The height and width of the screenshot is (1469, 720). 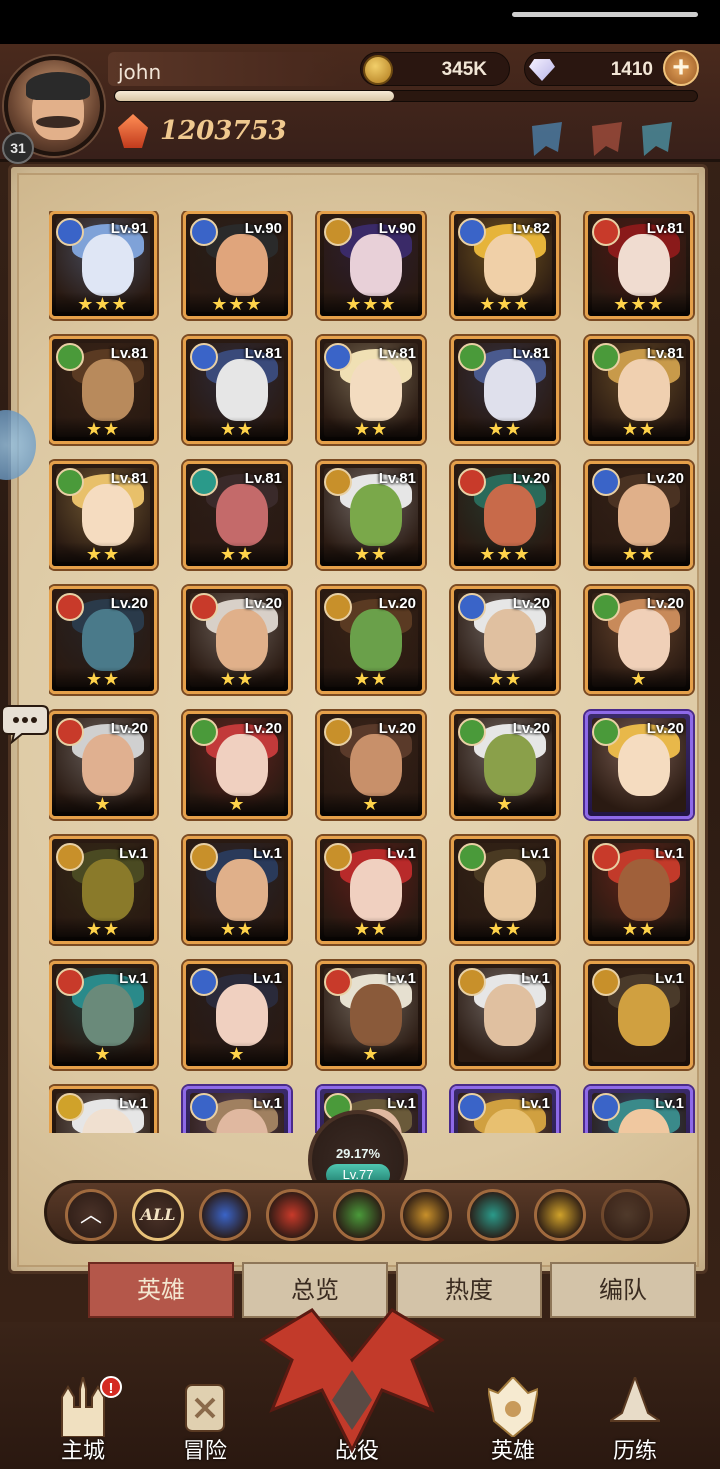 What do you see at coordinates (205, 1414) in the screenshot?
I see `nav-adventure: 冒险` at bounding box center [205, 1414].